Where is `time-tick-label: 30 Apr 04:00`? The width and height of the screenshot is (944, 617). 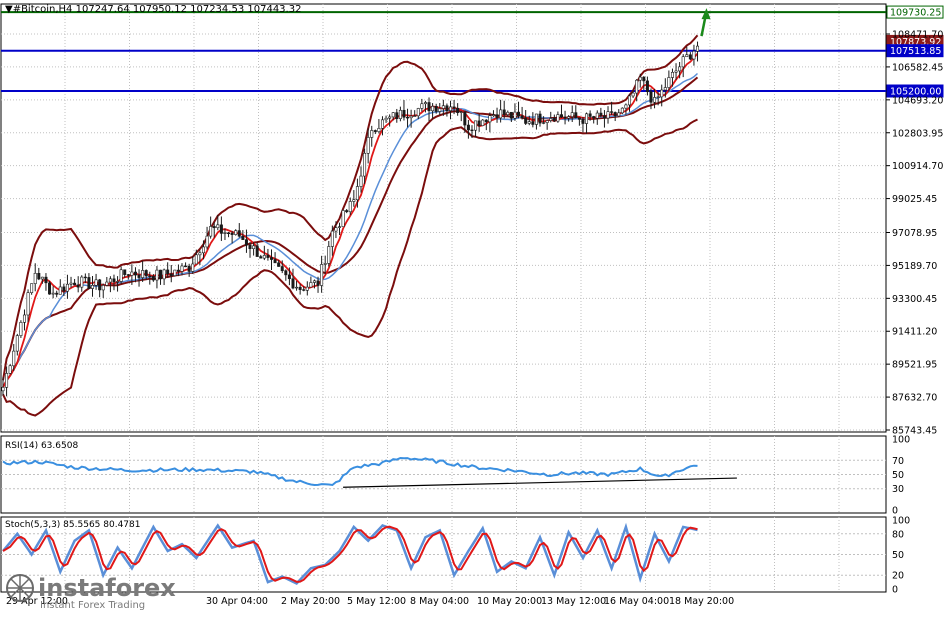
time-tick-label: 30 Apr 04:00 is located at coordinates (237, 601).